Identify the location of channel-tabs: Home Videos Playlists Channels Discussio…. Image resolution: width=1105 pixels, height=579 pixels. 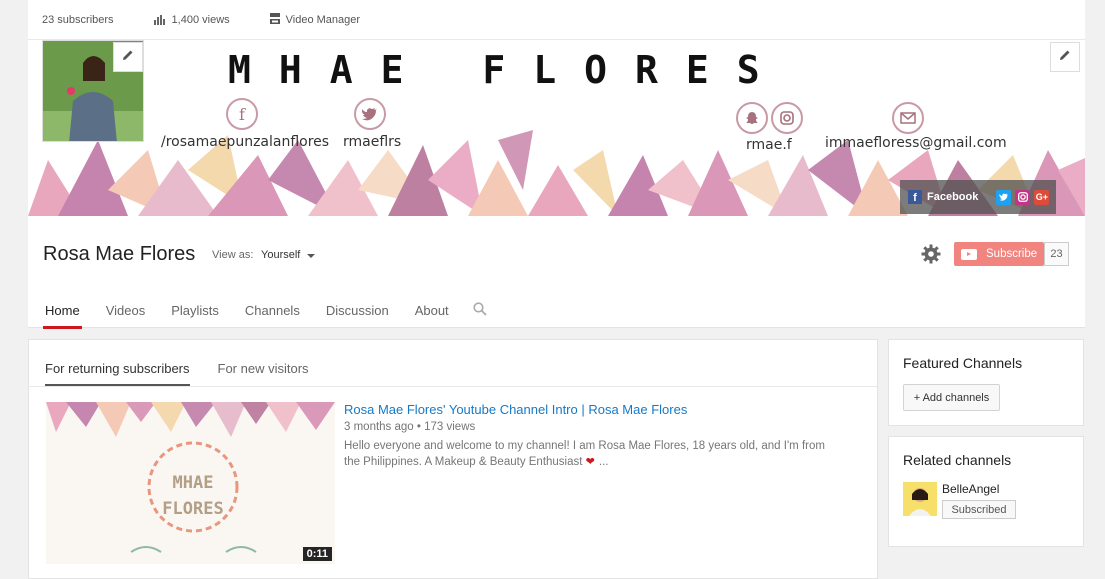
(265, 311).